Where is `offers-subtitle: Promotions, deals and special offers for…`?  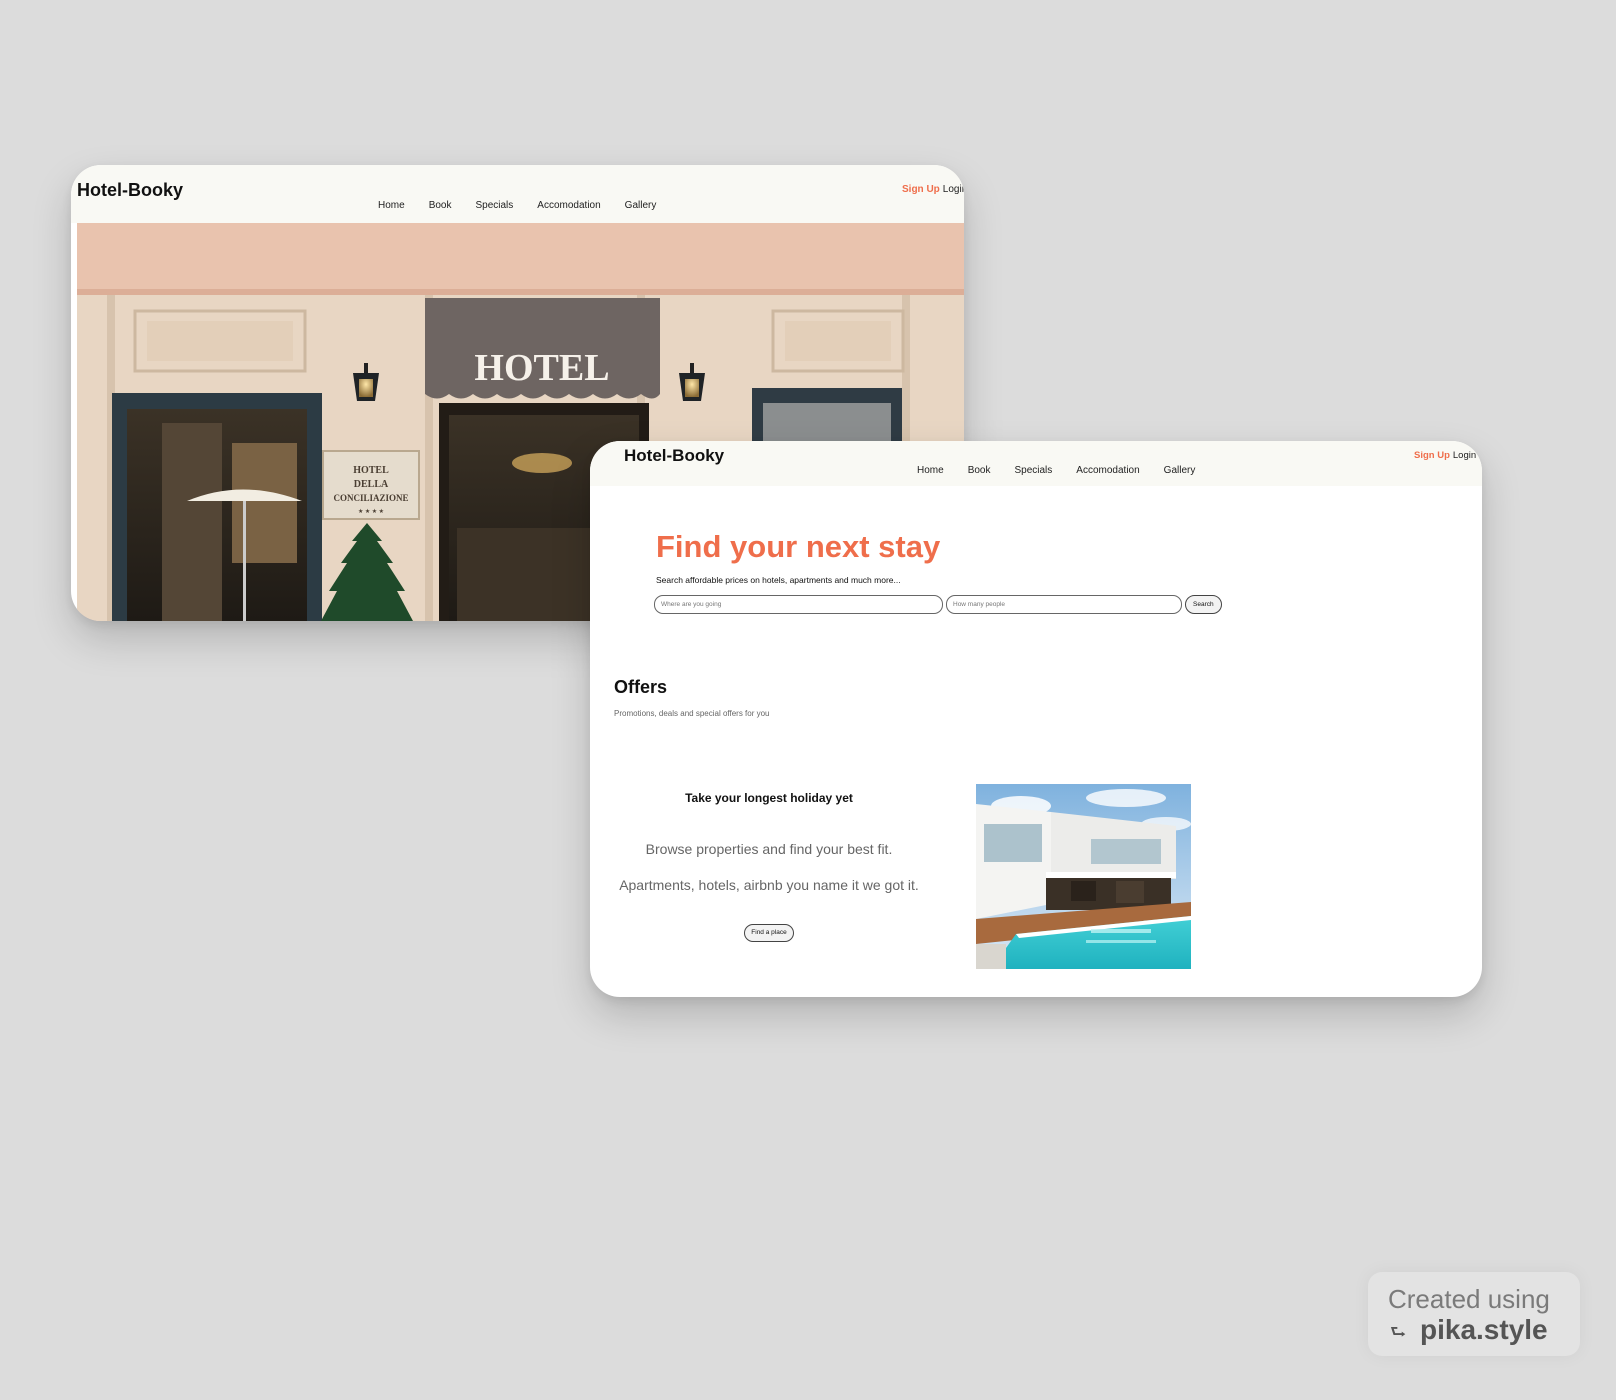
offers-subtitle: Promotions, deals and special offers for… is located at coordinates (692, 713).